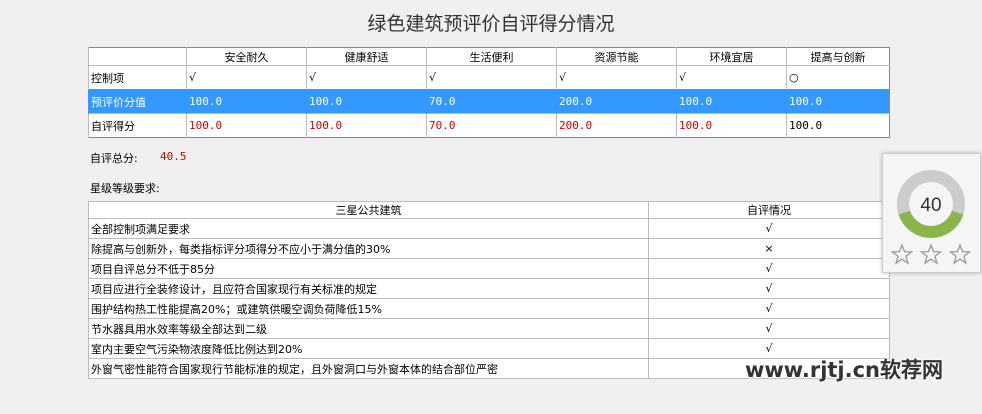  I want to click on score-table-header: 安全耐久 健康舒适 生活便利 资源节能 环境宜居 提高与创新, so click(489, 56).